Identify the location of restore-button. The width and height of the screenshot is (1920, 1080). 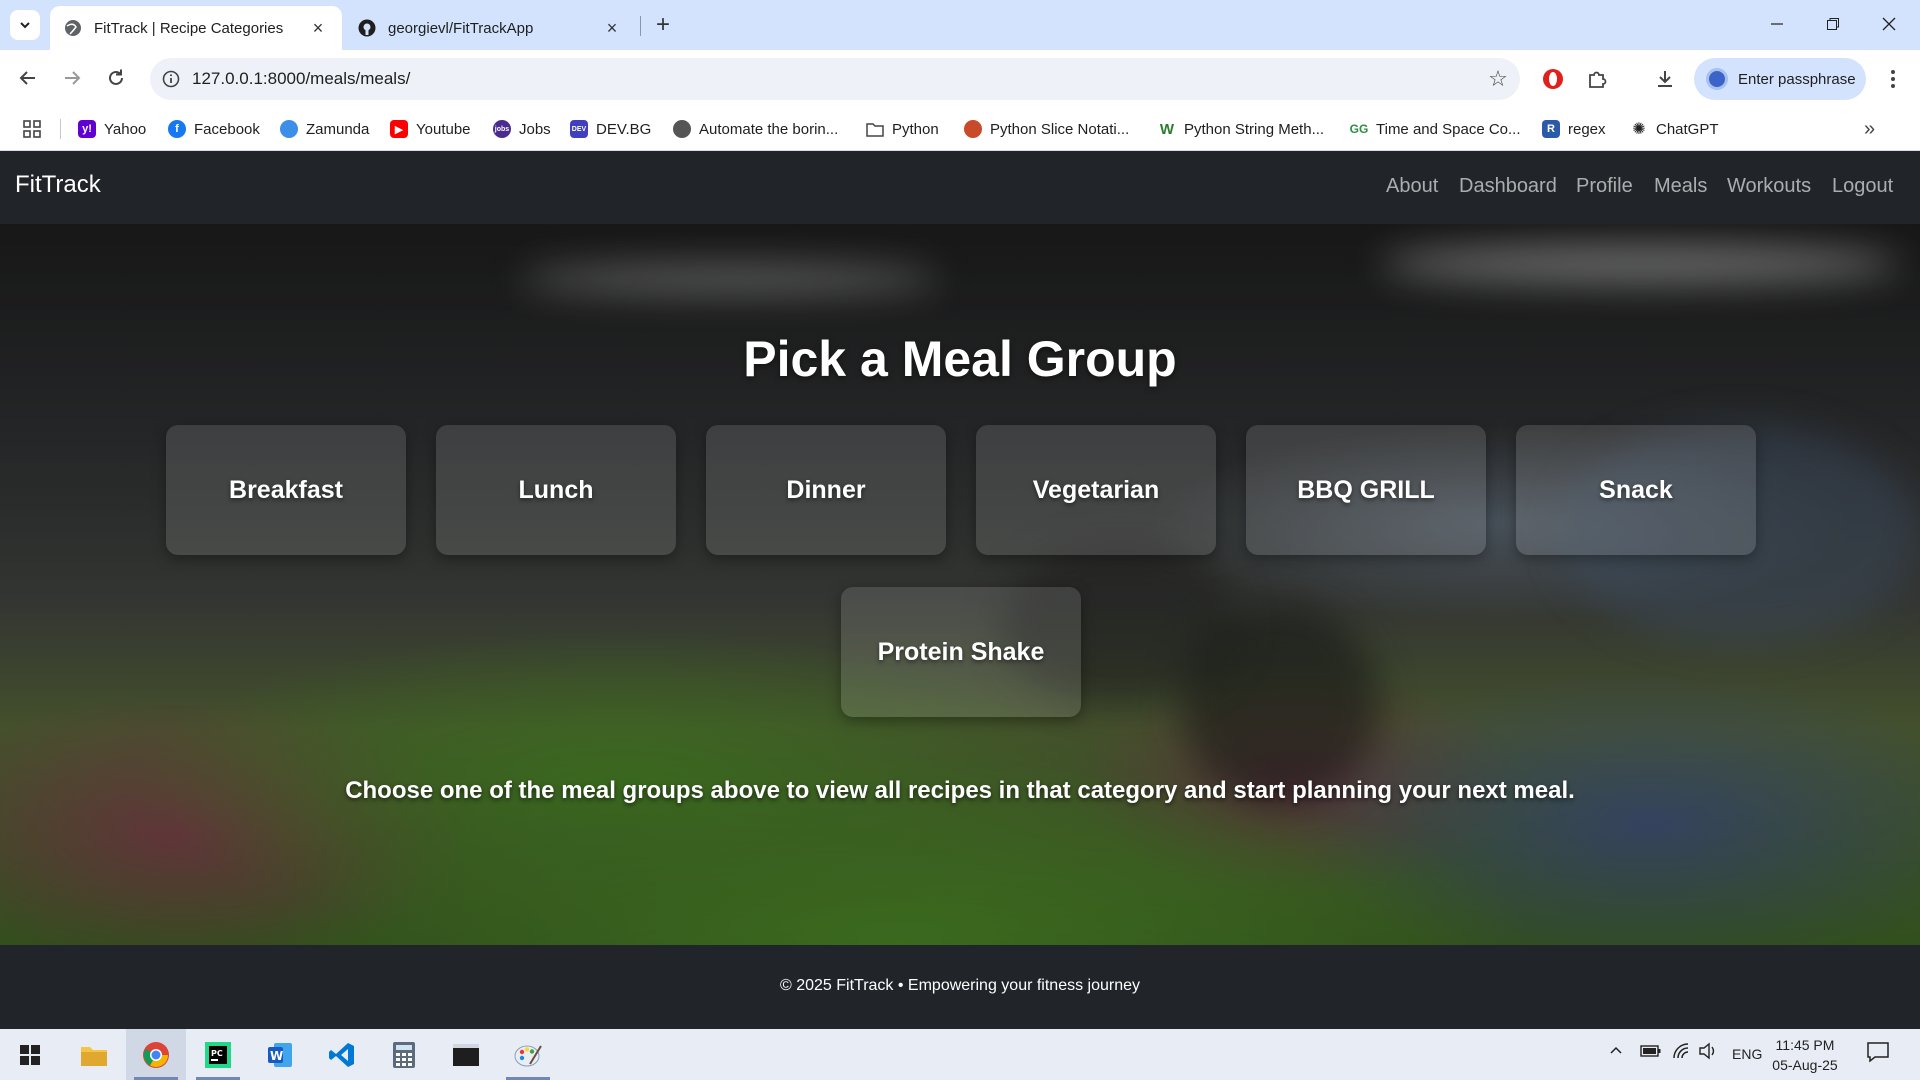
(1833, 24).